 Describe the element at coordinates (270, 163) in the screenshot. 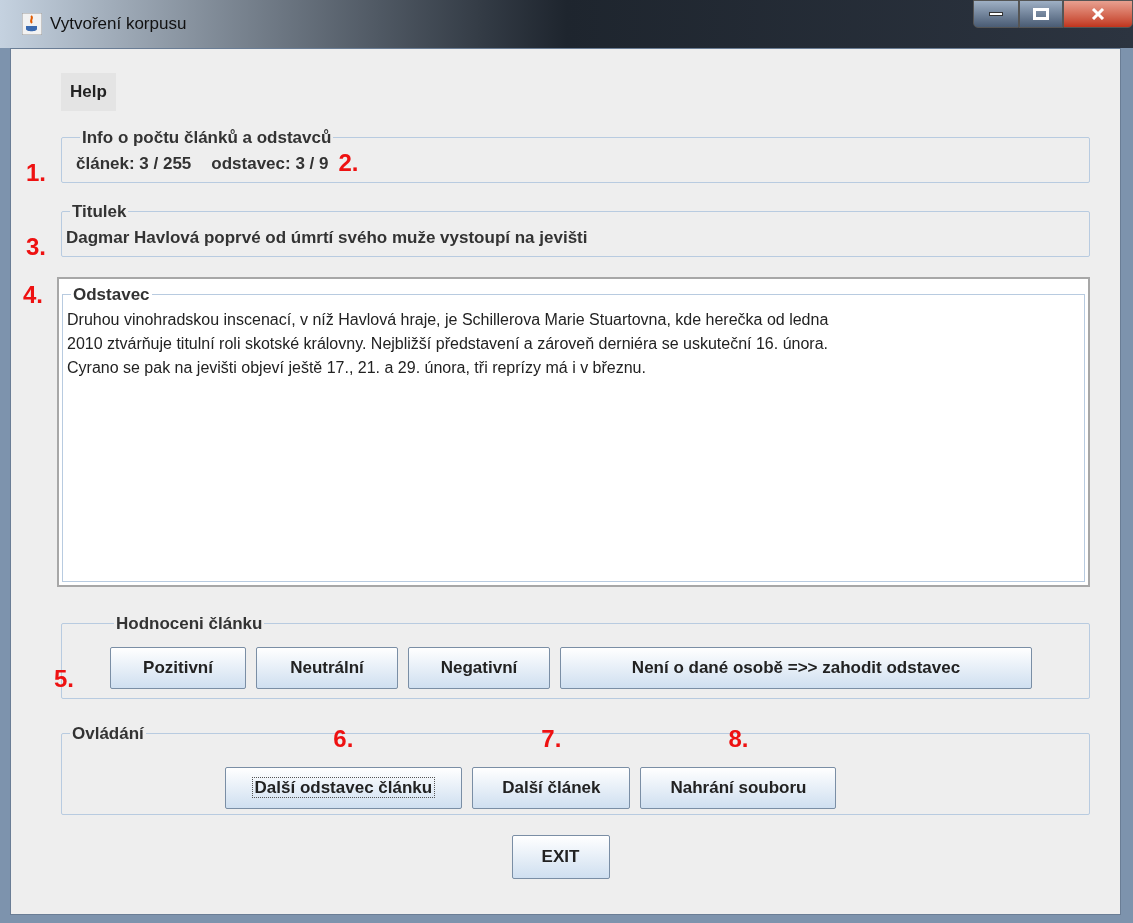

I see `paragraph-count: odstavec: 3 / 9` at that location.